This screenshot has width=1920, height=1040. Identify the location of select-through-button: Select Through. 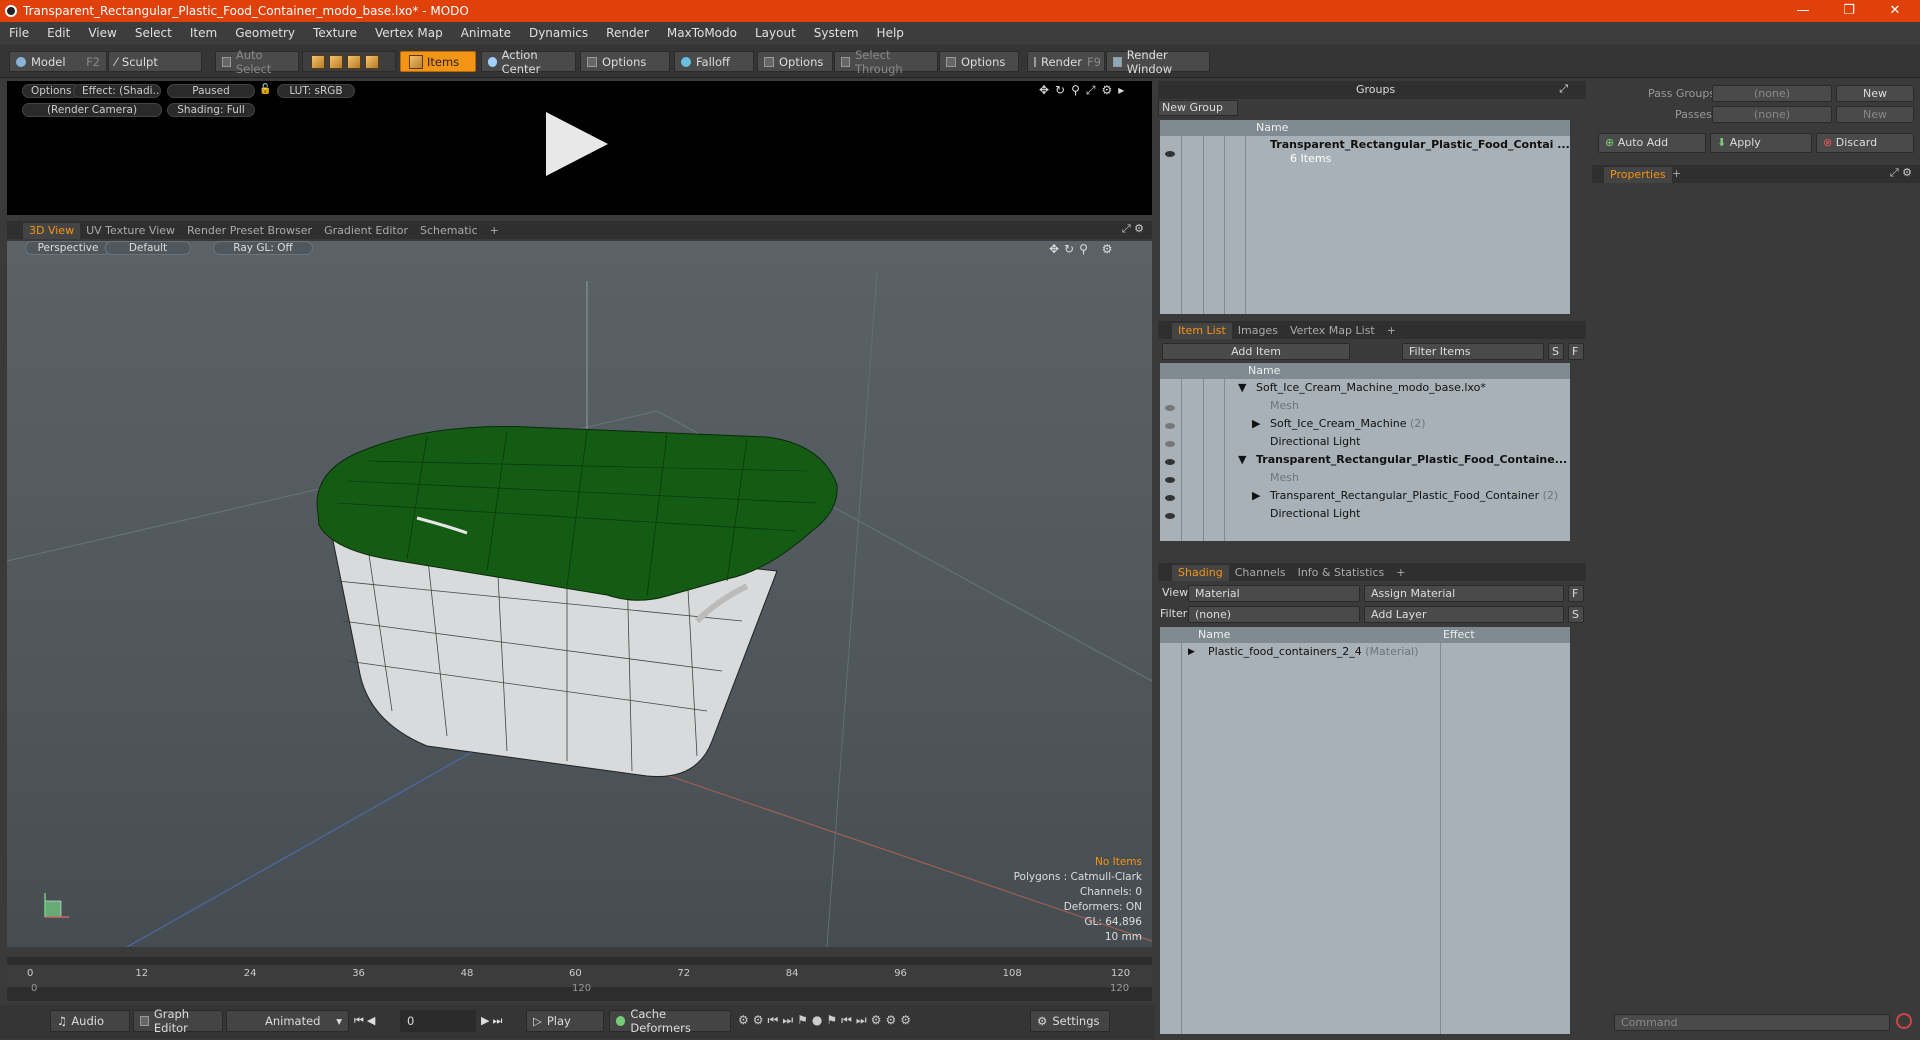
(886, 62).